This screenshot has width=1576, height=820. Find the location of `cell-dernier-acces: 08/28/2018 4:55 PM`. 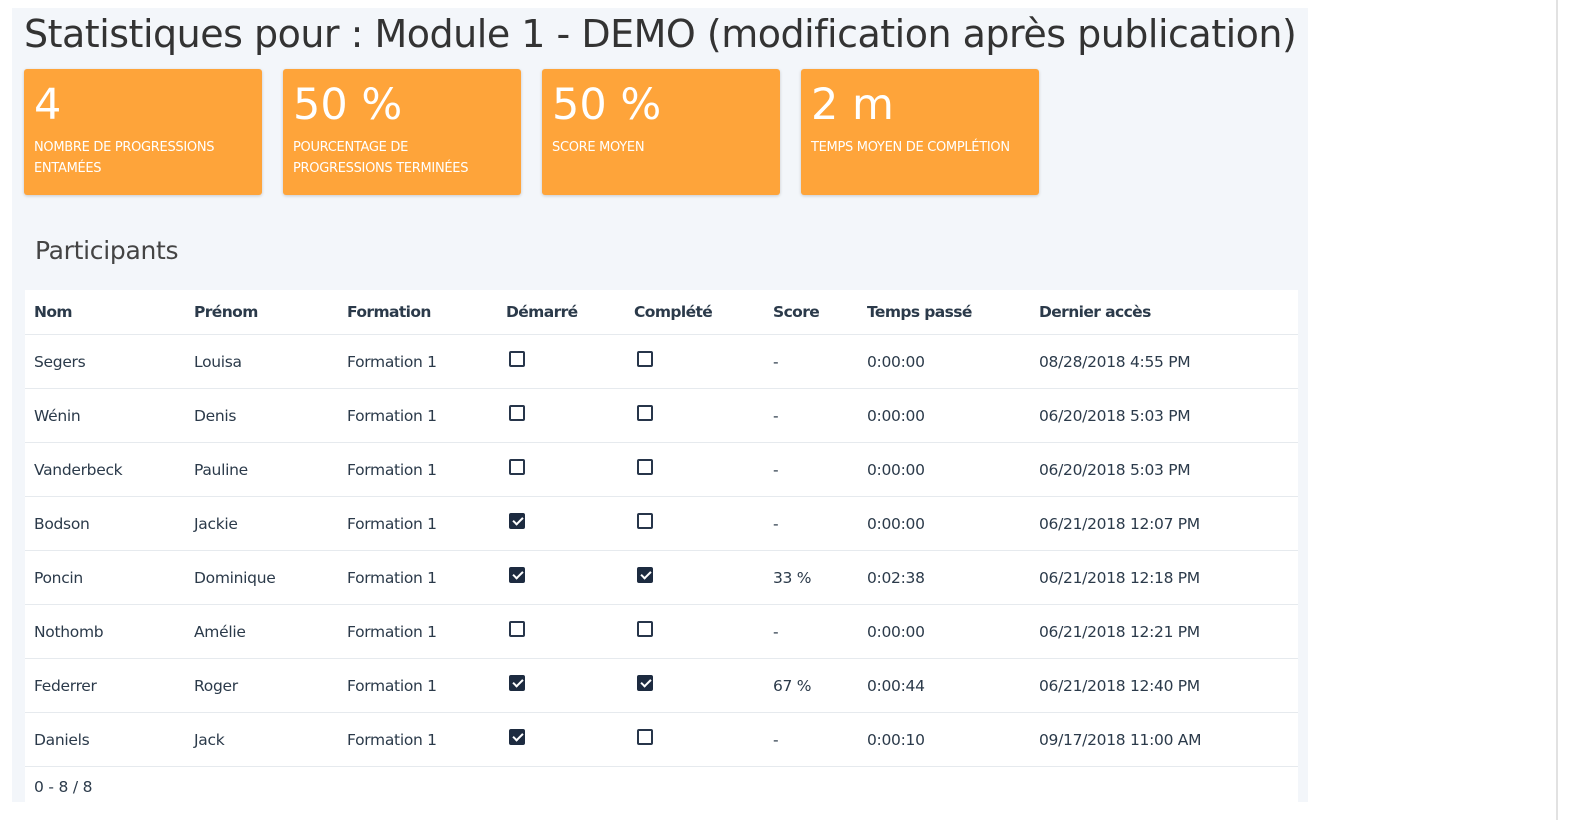

cell-dernier-acces: 08/28/2018 4:55 PM is located at coordinates (1115, 361).